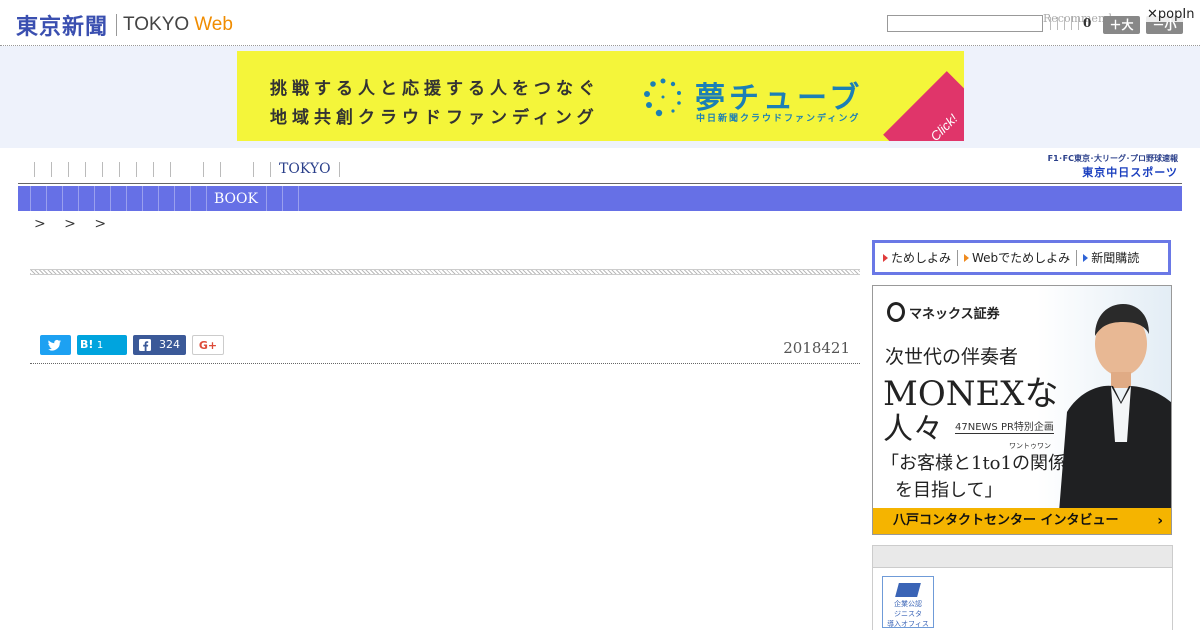  What do you see at coordinates (949, 490) in the screenshot?
I see `monex-quote-2: を目指して」` at bounding box center [949, 490].